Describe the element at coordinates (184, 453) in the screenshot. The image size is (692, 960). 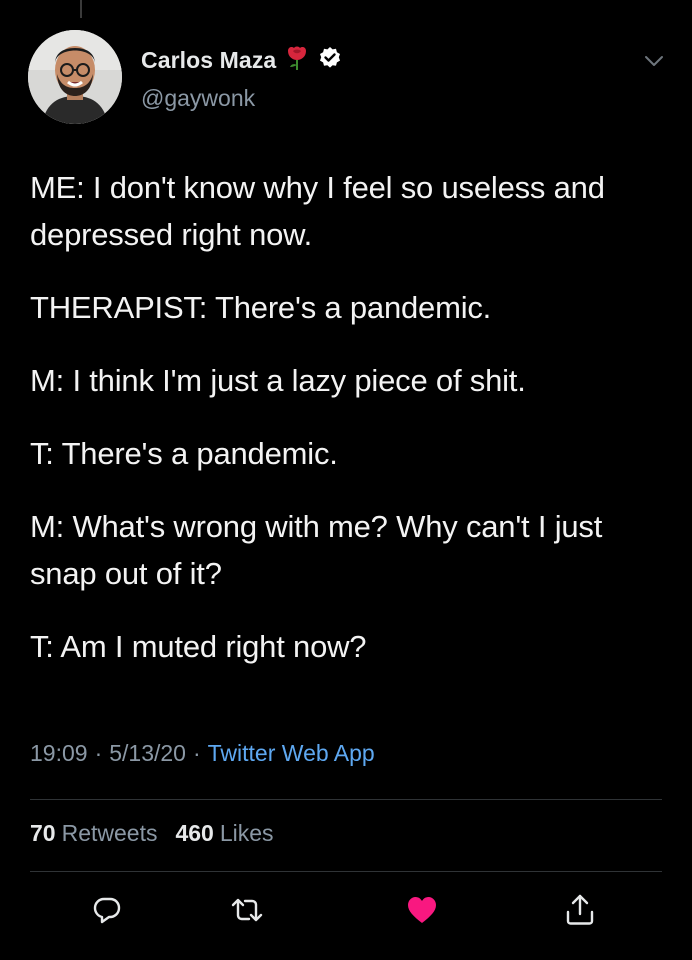
I see `tweet-paragraph: T: There's a pandemic.` at that location.